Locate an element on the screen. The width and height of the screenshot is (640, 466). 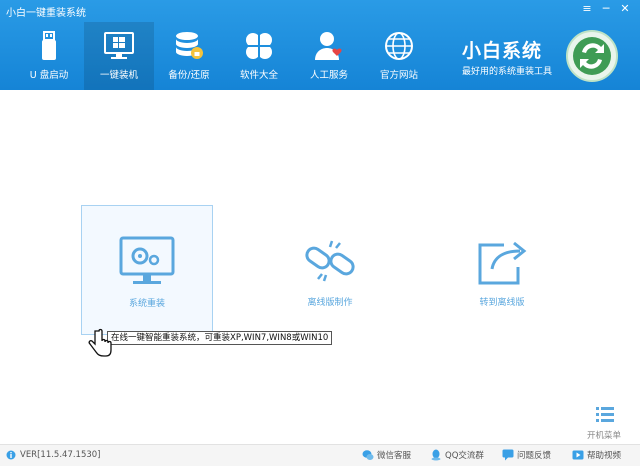
offline-build-card: 离线版制作 is located at coordinates (330, 270).